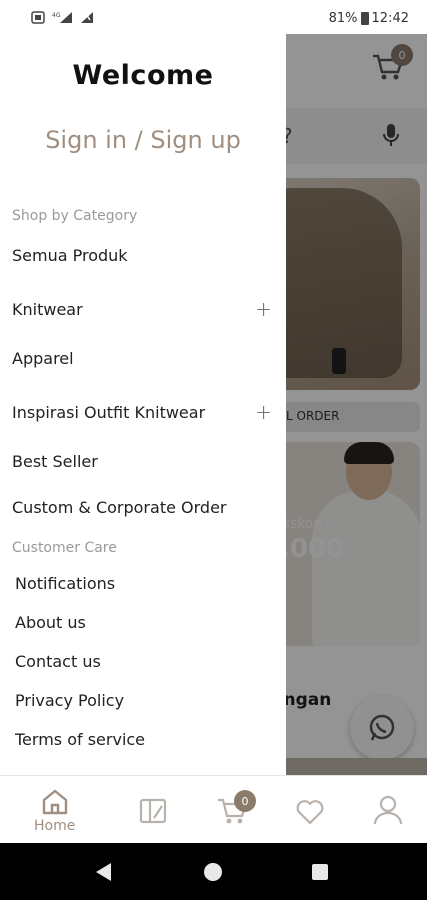 Image resolution: width=427 pixels, height=900 pixels. I want to click on sign-in-link: Sign in / Sign up, so click(143, 140).